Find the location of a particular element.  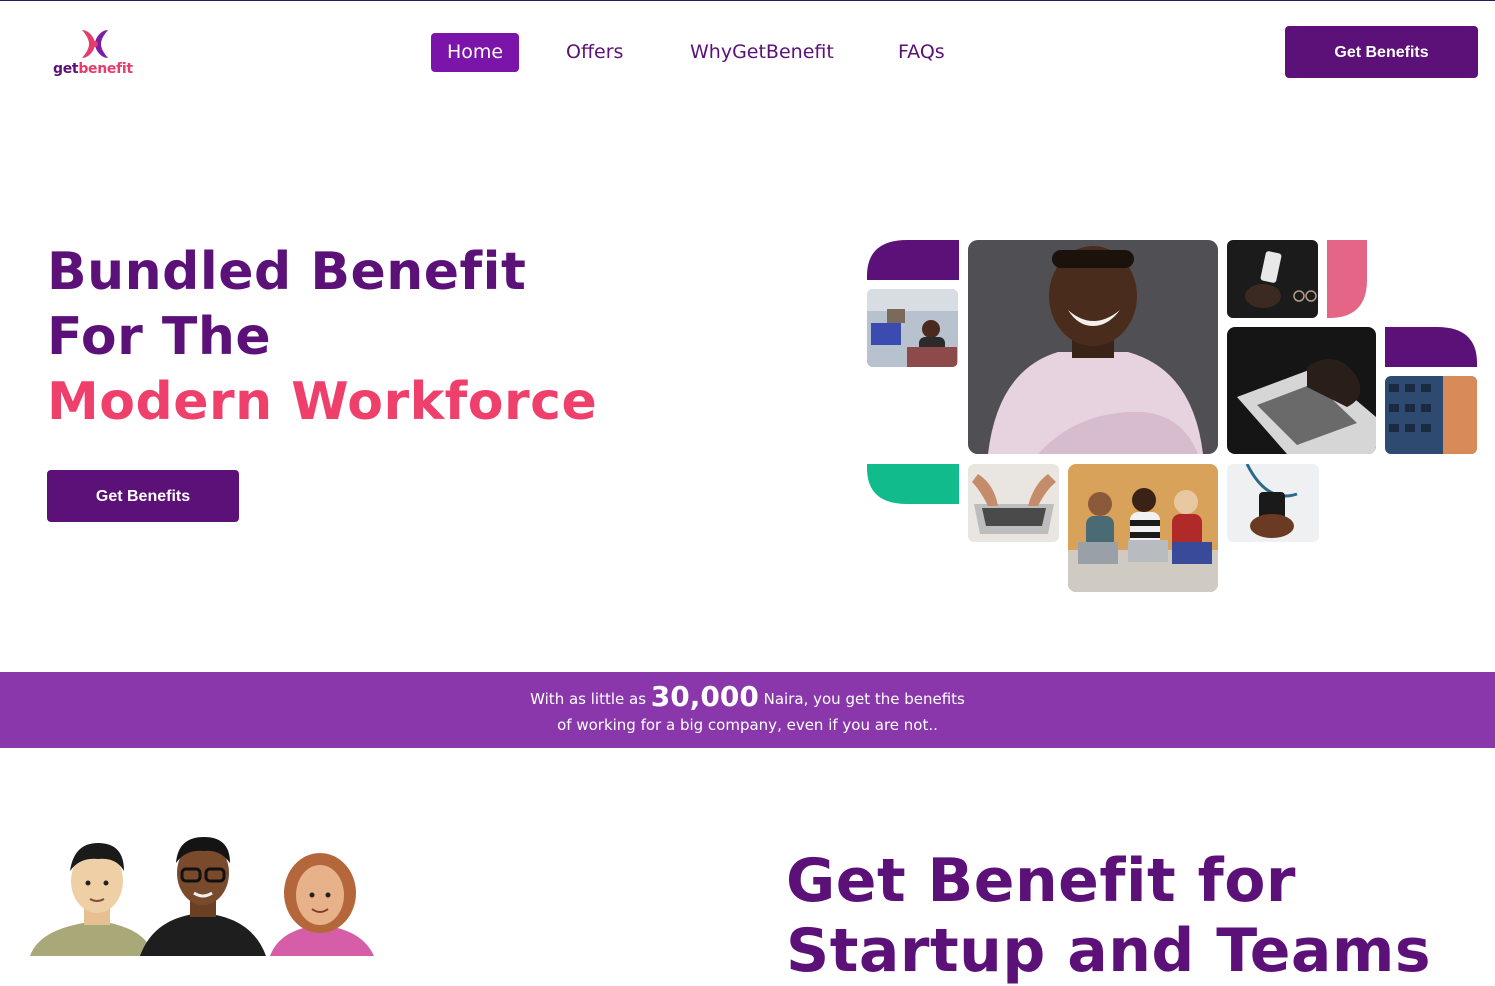

nav-faqs: FAQs is located at coordinates (921, 52).